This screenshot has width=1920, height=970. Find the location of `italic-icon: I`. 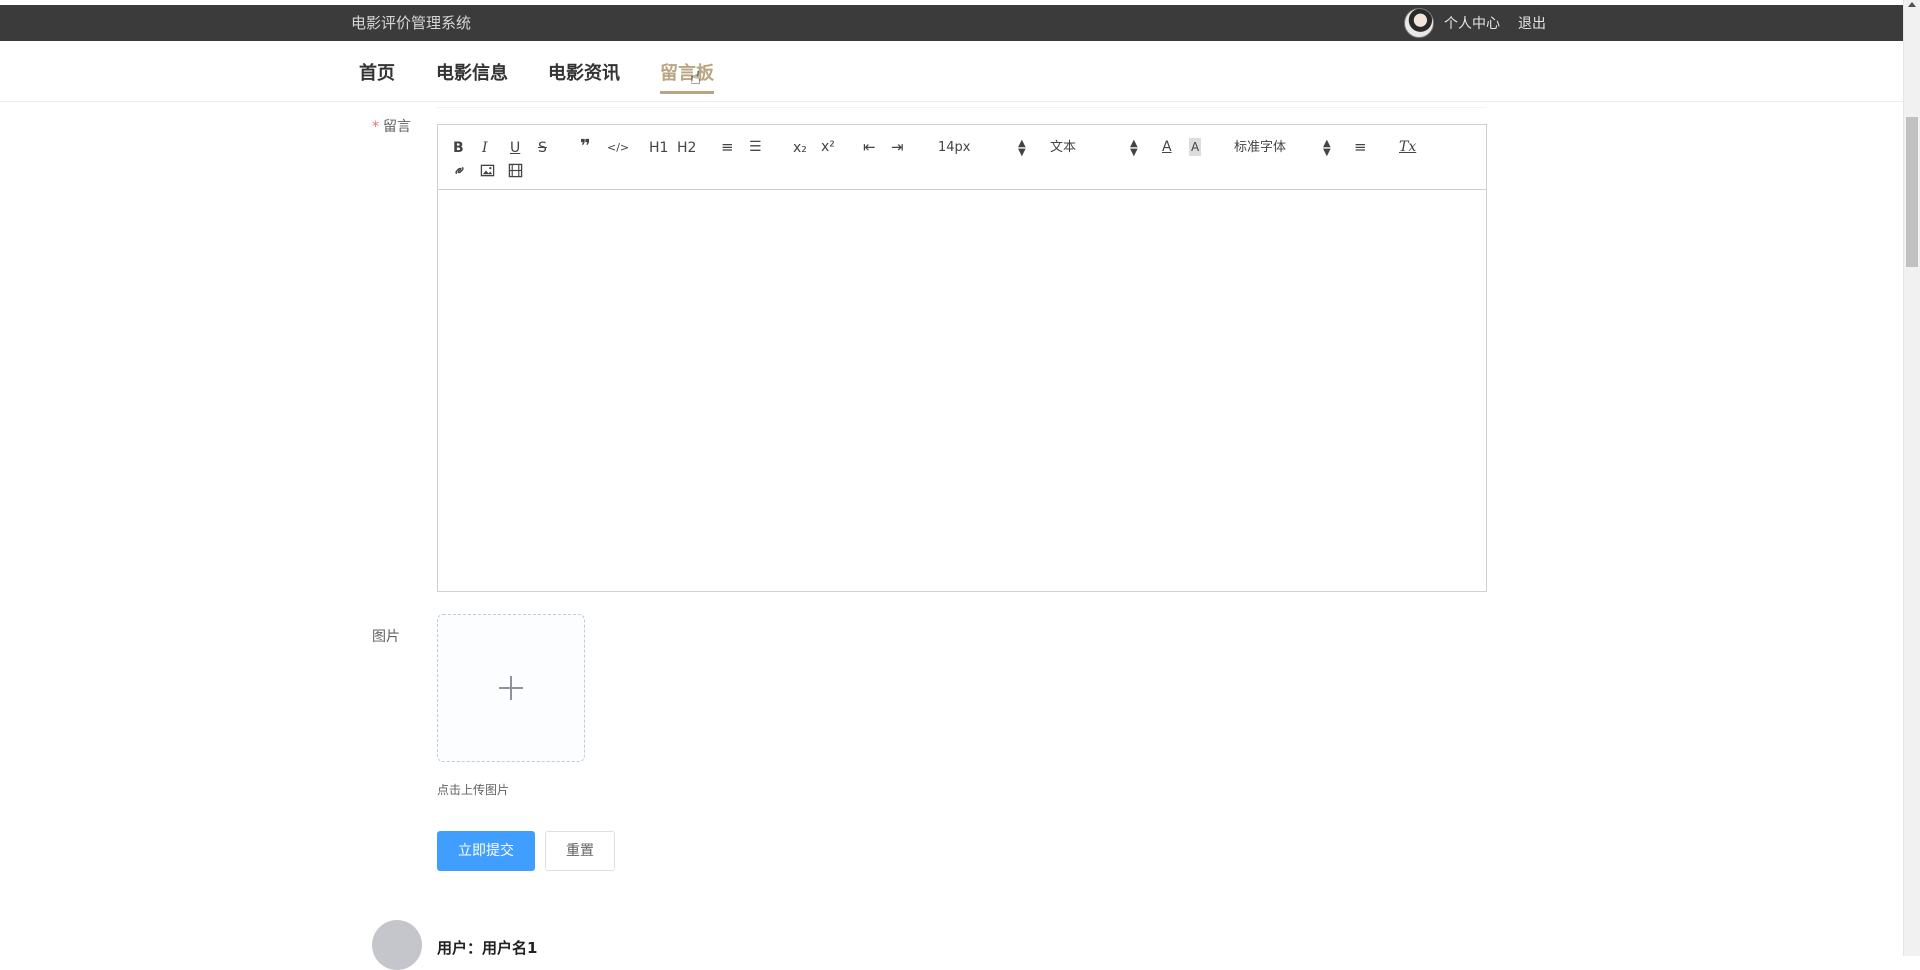

italic-icon: I is located at coordinates (485, 148).